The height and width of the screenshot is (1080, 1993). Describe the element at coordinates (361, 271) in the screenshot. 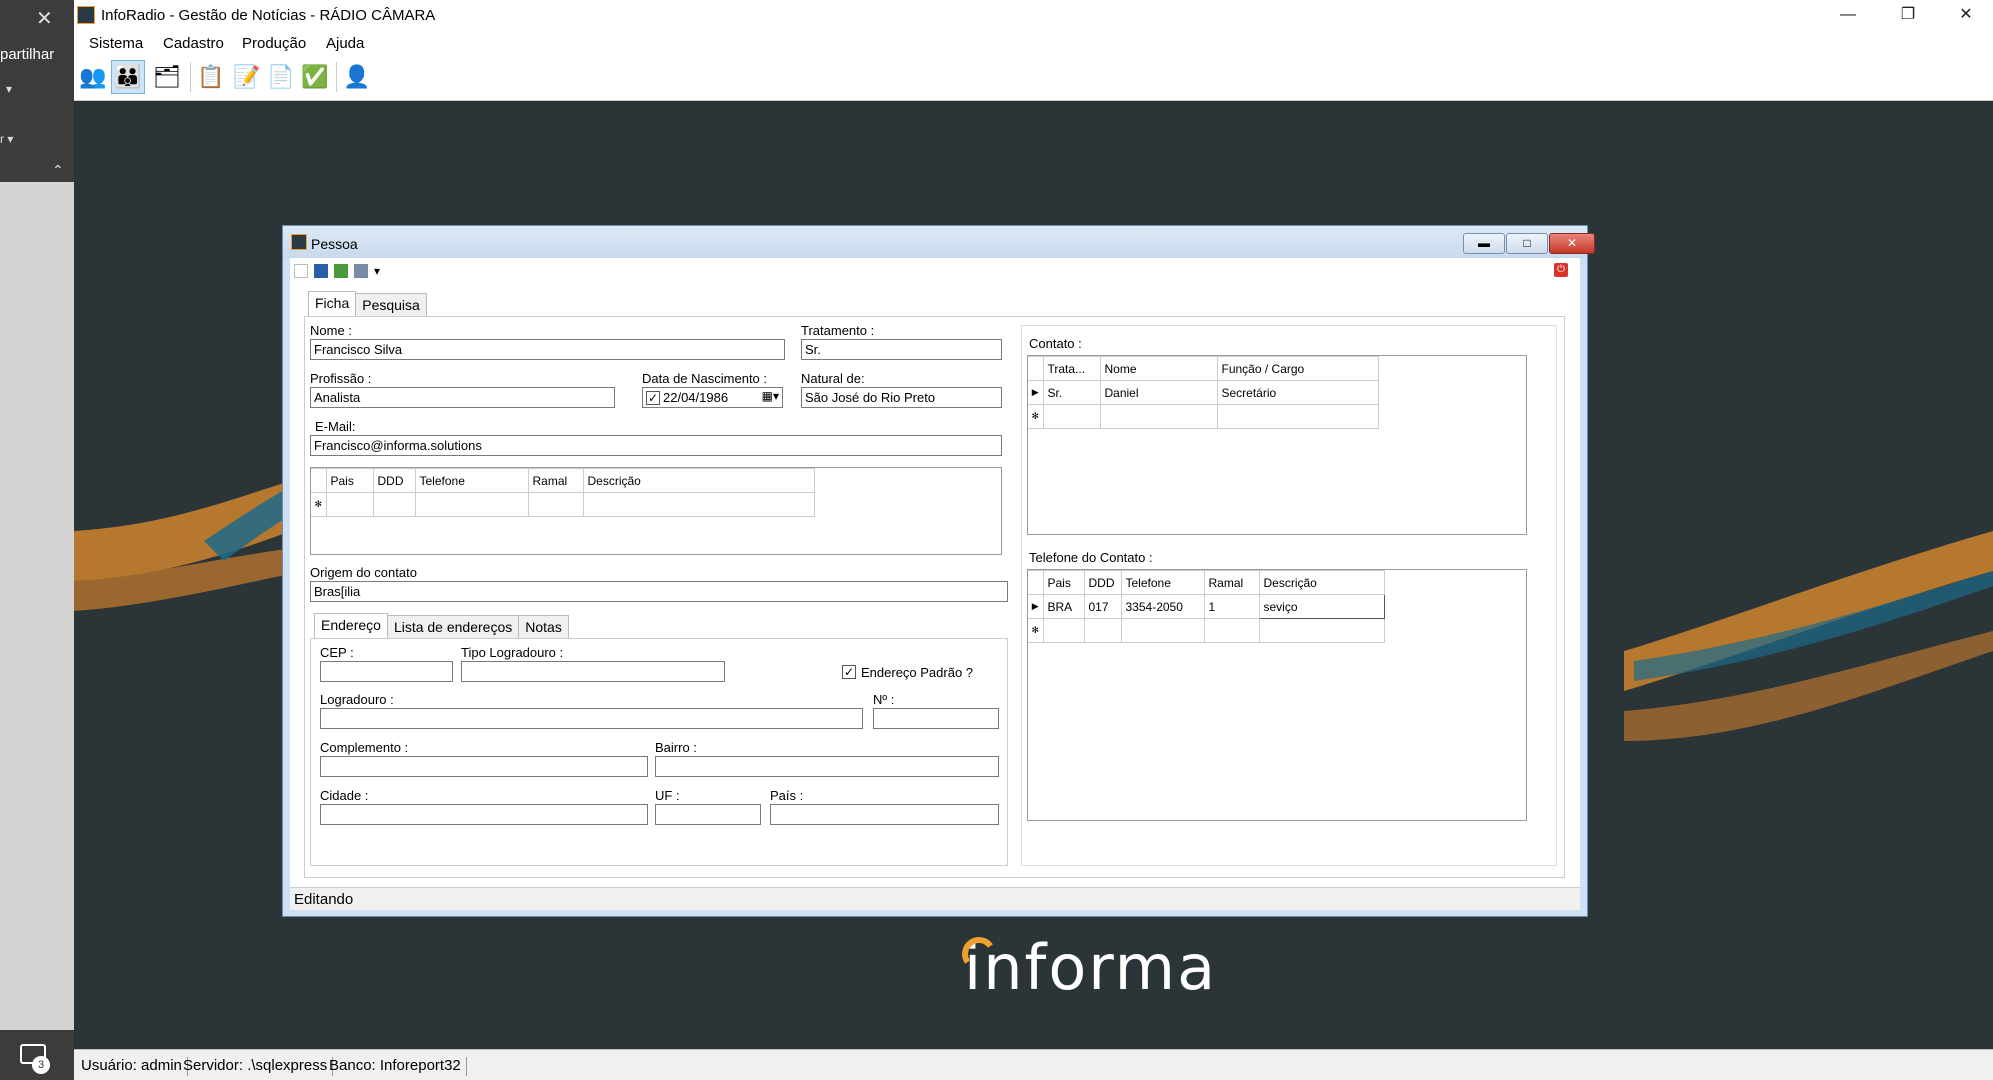

I see `print-icon` at that location.